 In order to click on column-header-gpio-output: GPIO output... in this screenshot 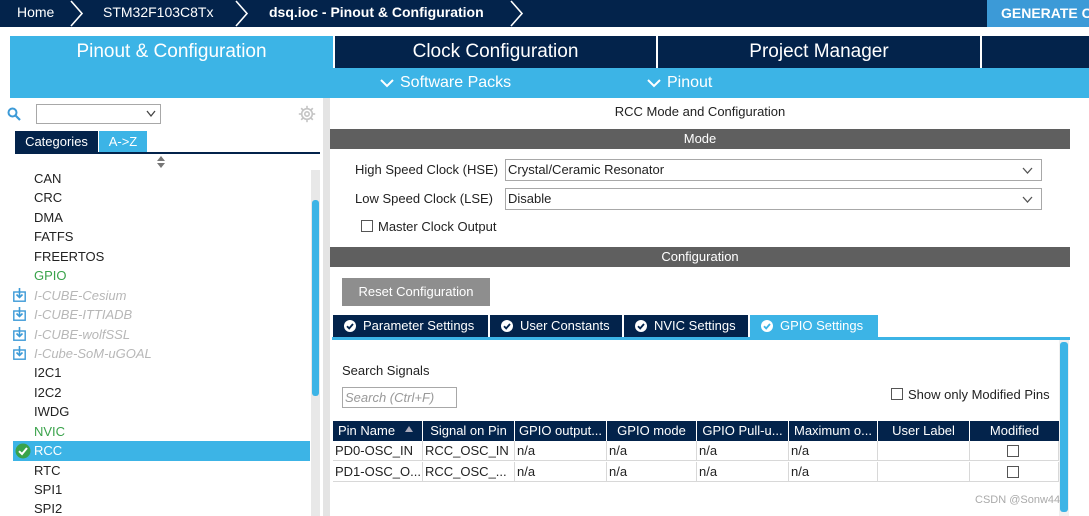, I will do `click(560, 431)`.